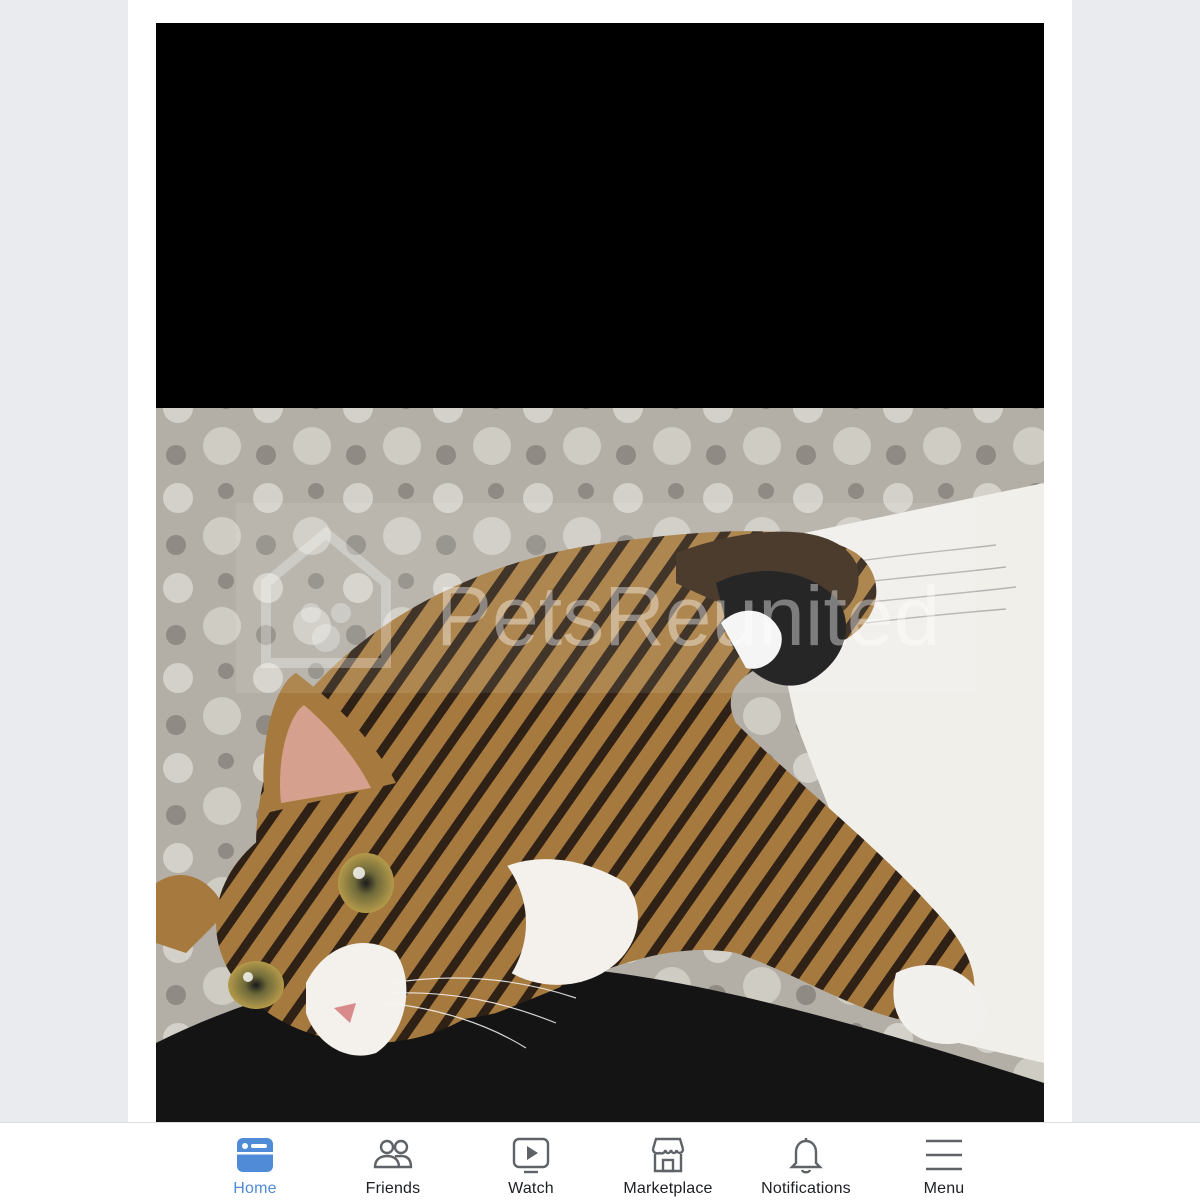 This screenshot has width=1200, height=1200. I want to click on marketplace-icon, so click(668, 1155).